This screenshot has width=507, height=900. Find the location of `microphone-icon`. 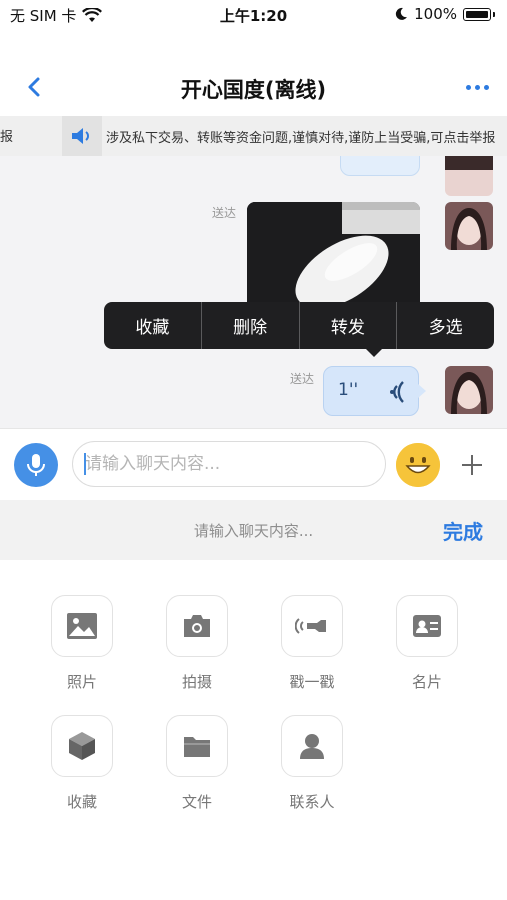

microphone-icon is located at coordinates (36, 465).